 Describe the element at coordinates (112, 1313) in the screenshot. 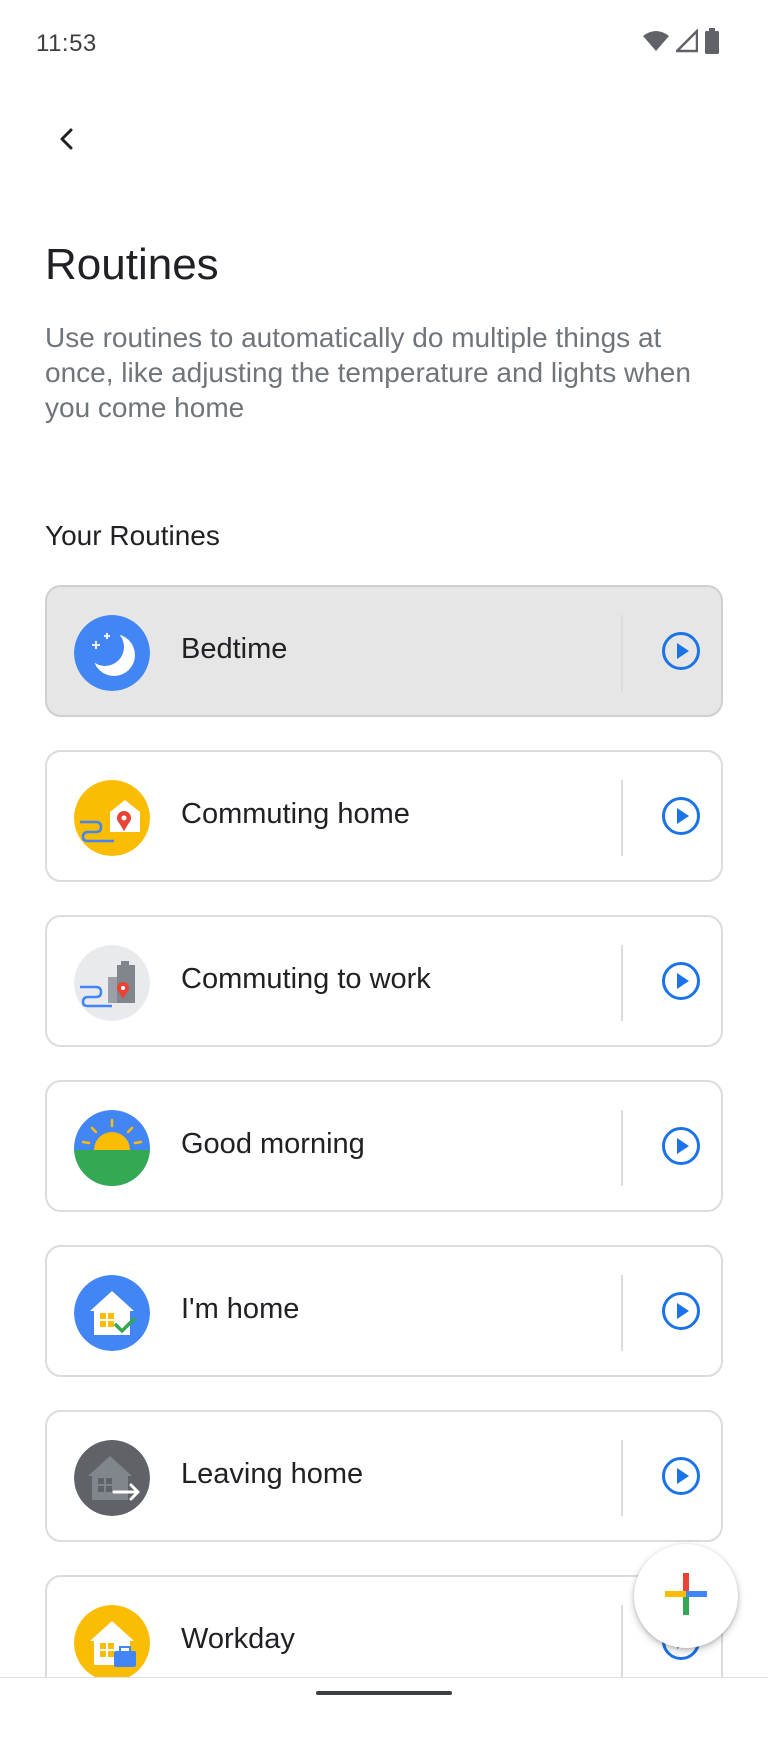

I see `house-check-icon` at that location.